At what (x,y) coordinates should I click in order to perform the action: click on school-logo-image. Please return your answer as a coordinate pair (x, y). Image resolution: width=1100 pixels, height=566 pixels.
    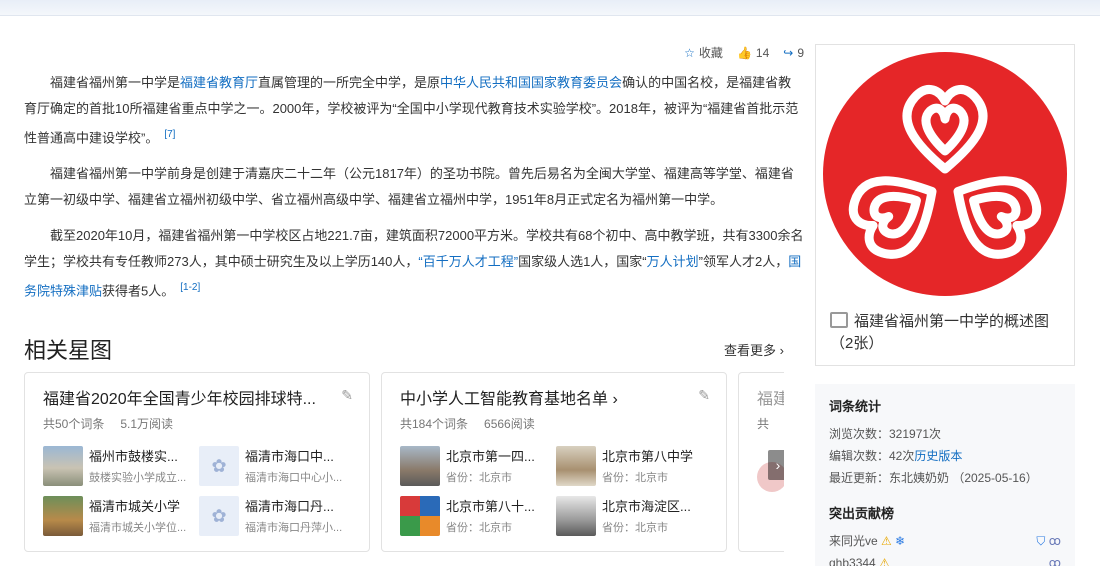
    Looking at the image, I should click on (945, 174).